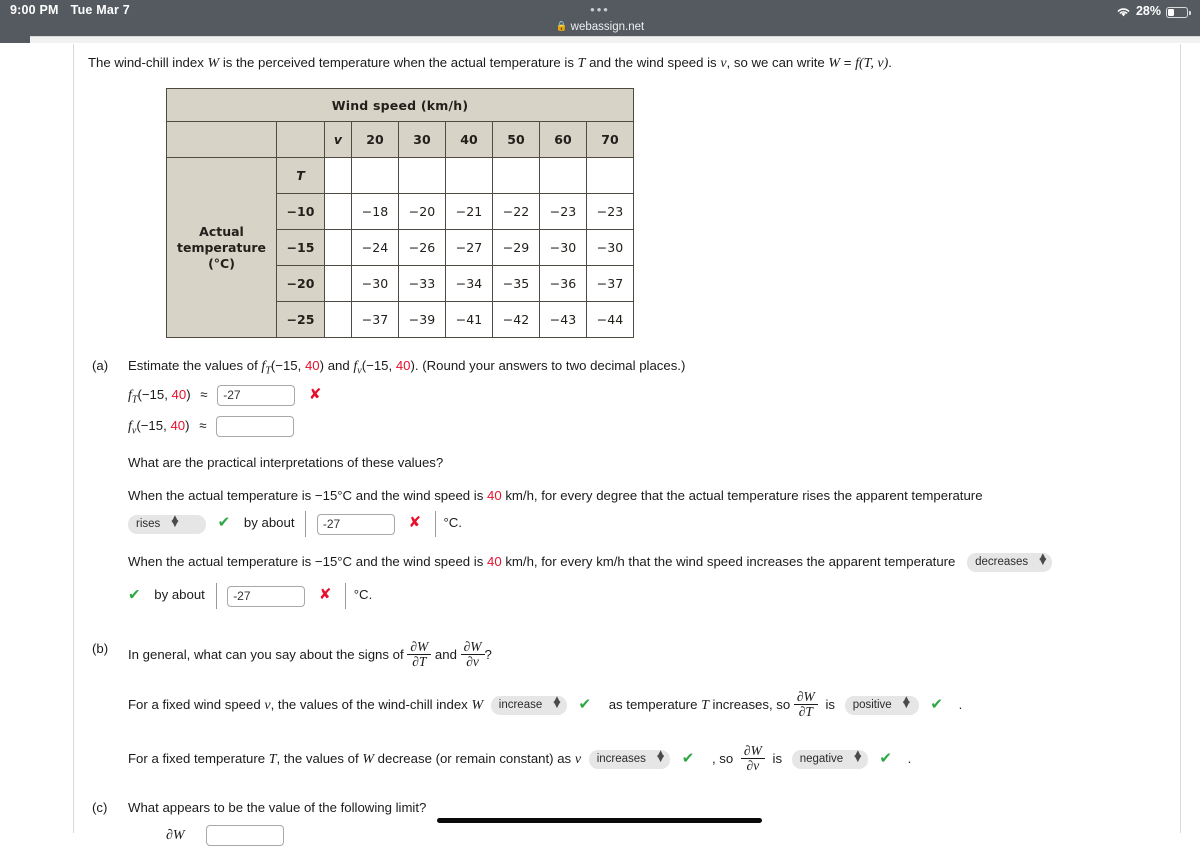 The width and height of the screenshot is (1200, 846). I want to click on header-speed-1: 30, so click(422, 139).